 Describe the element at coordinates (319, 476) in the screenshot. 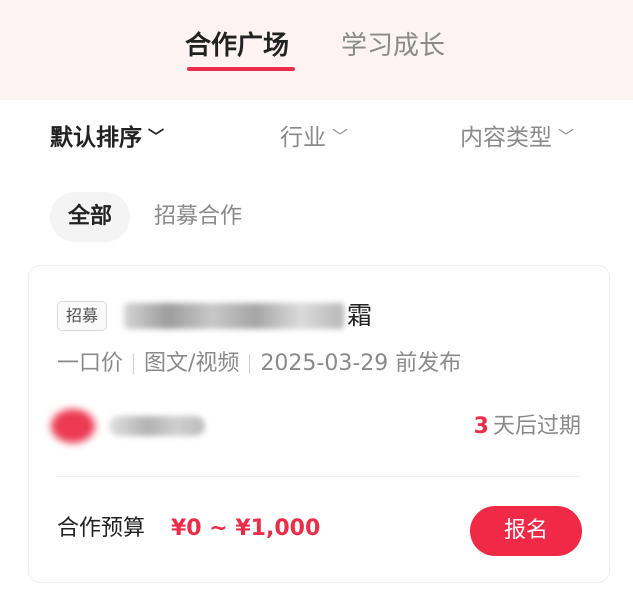

I see `card-divider` at that location.